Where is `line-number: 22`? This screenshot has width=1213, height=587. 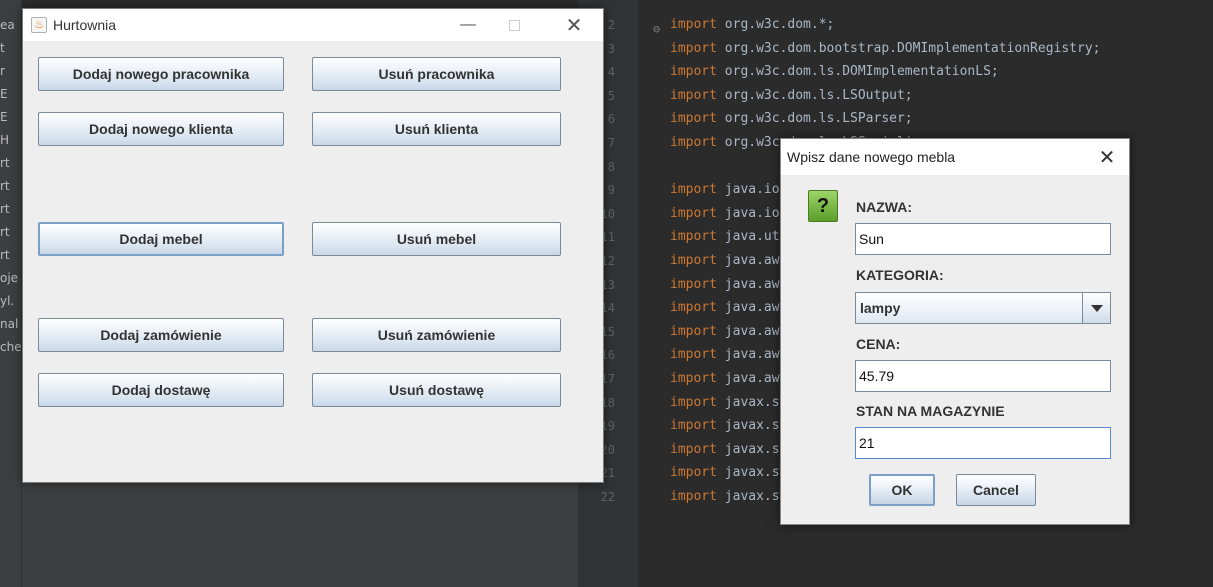 line-number: 22 is located at coordinates (607, 497).